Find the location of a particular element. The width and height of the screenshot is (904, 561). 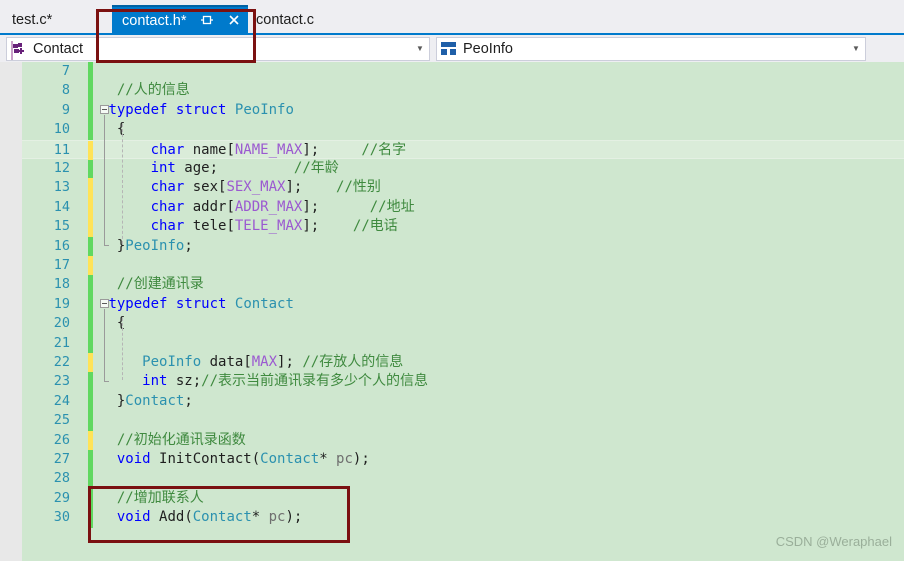

collapse-region-peoinfo is located at coordinates (104, 109).